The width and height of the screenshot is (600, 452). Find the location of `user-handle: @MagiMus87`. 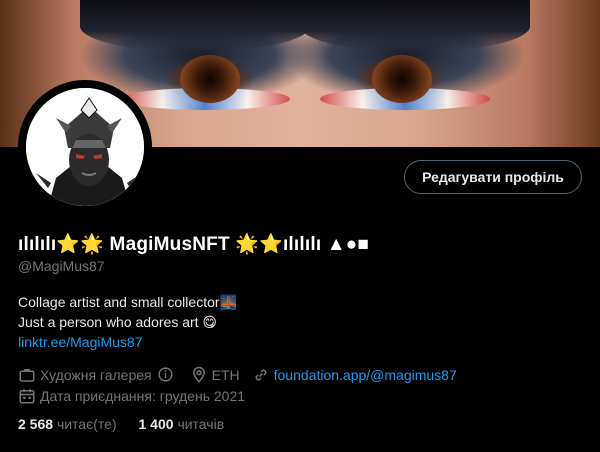

user-handle: @MagiMus87 is located at coordinates (61, 266).